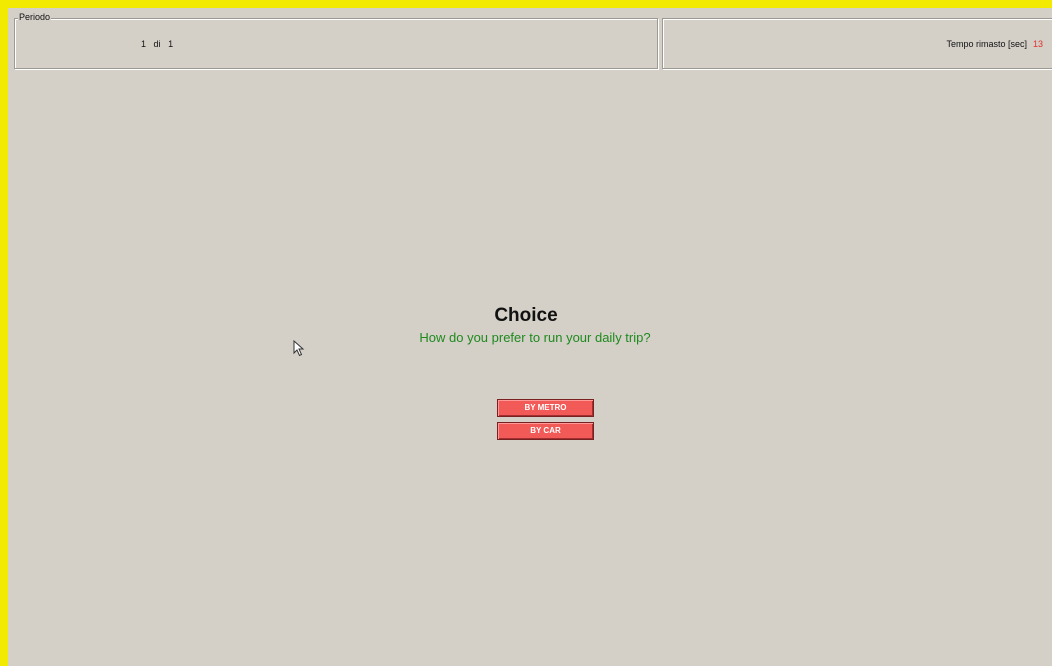  What do you see at coordinates (144, 44) in the screenshot?
I see `period-current: 1` at bounding box center [144, 44].